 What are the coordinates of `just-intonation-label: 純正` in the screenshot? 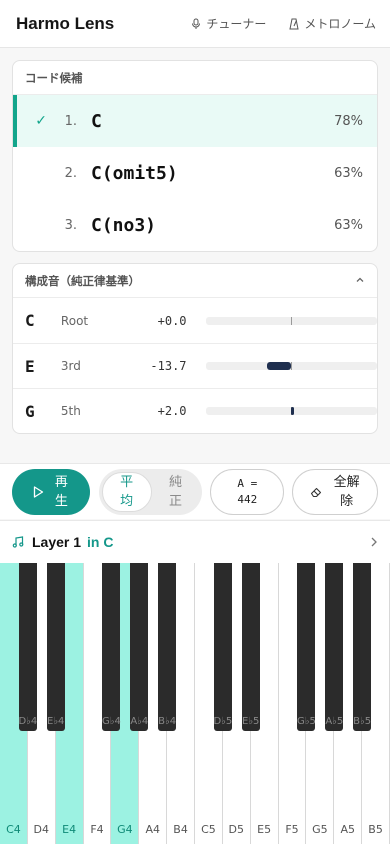 It's located at (176, 491).